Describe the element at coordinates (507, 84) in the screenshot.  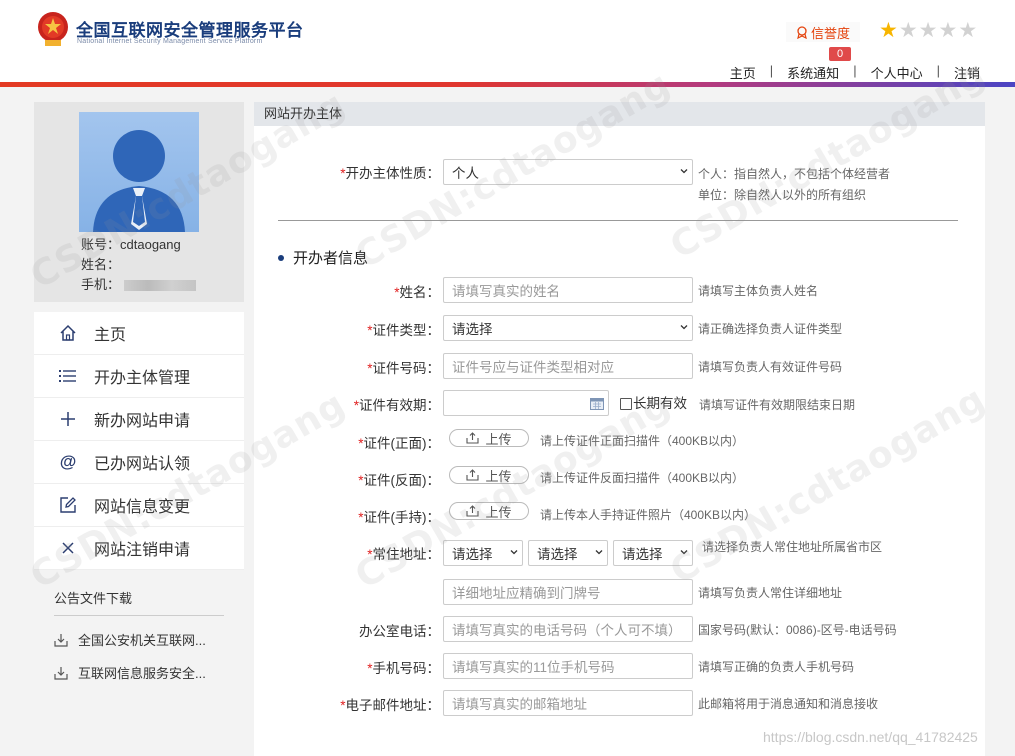
I see `header-color-bar` at that location.